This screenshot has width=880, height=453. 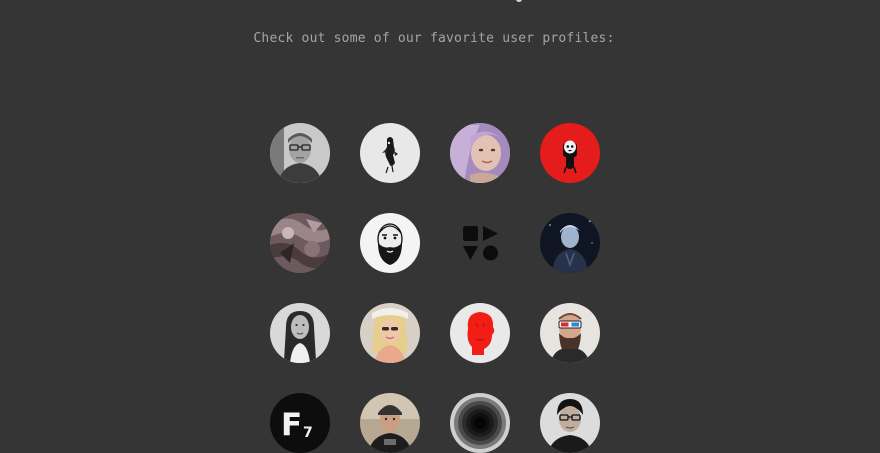 I want to click on man-3d-glasses-icon, so click(x=570, y=333).